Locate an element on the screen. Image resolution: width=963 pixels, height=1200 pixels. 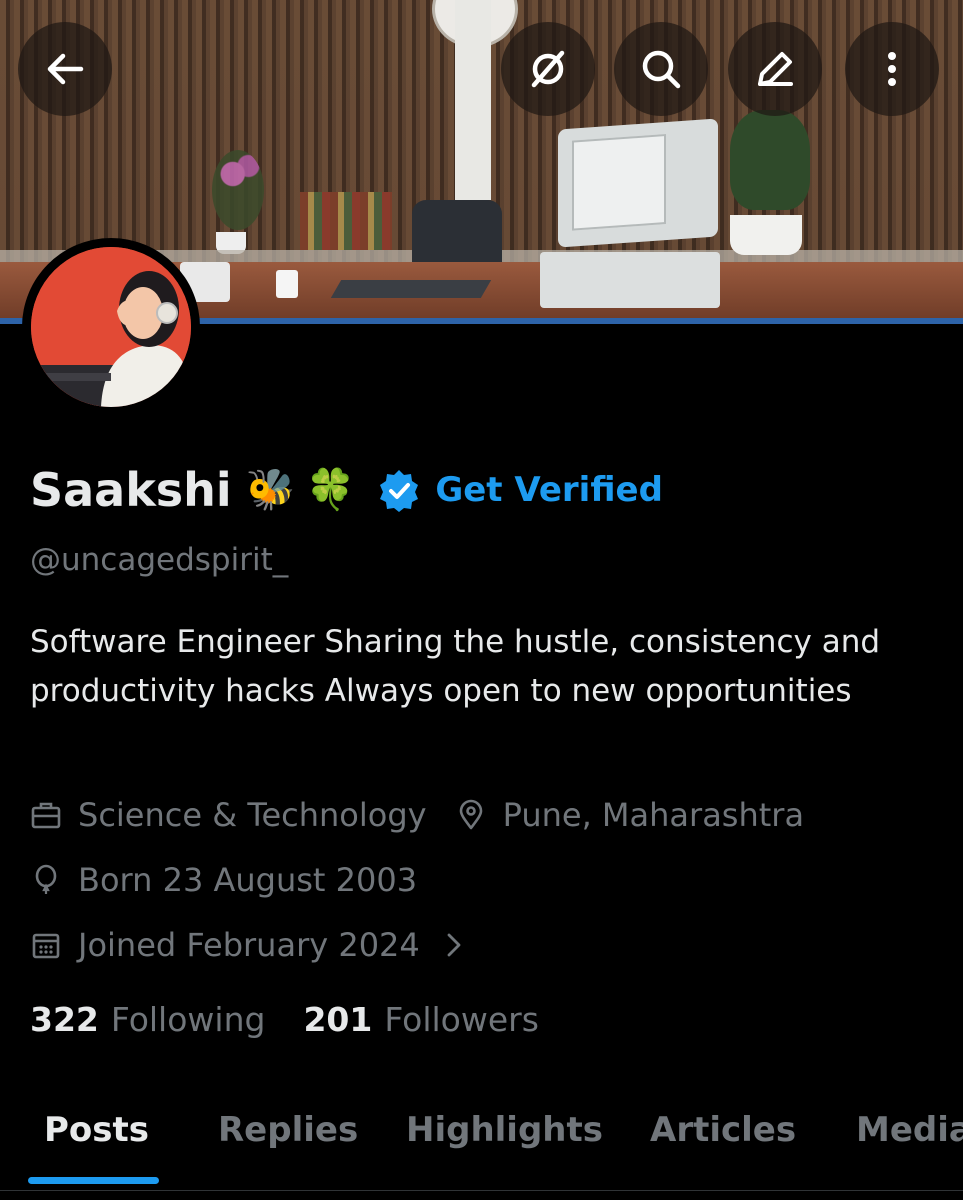
profile-meta-row-3: Joined February 2024 is located at coordinates (250, 945).